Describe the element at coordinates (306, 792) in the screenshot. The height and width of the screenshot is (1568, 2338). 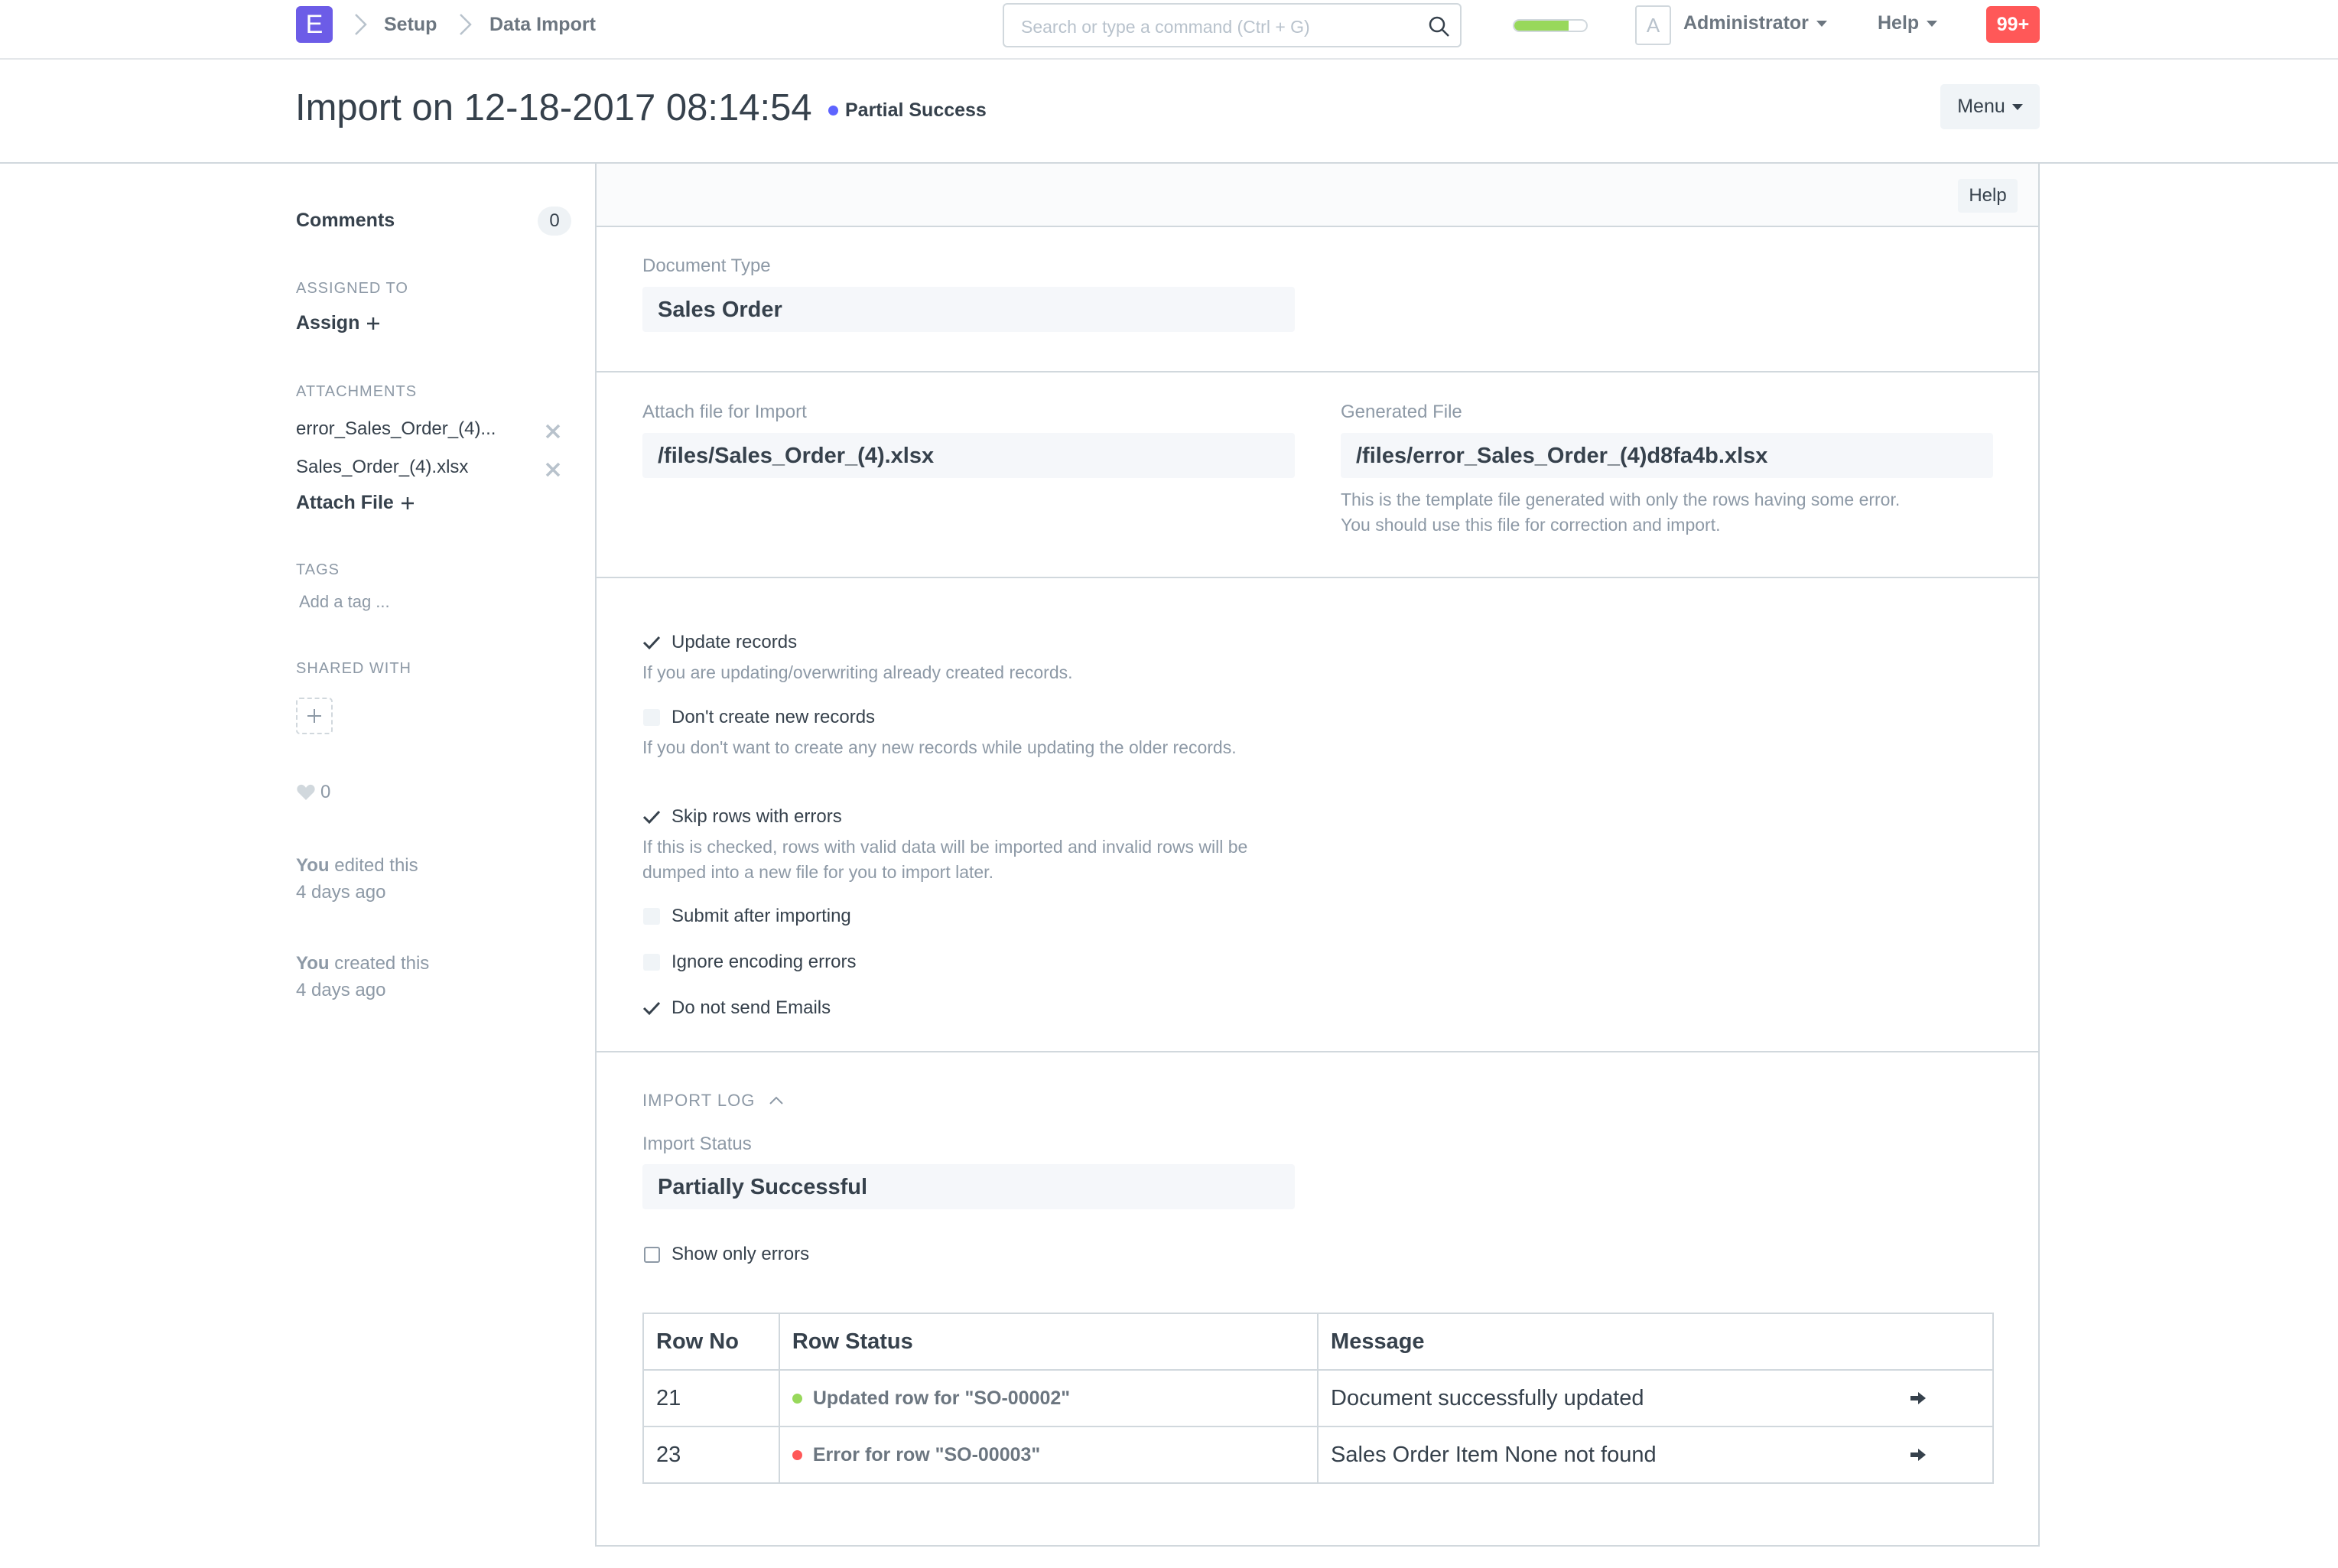
I see `heart-icon` at that location.